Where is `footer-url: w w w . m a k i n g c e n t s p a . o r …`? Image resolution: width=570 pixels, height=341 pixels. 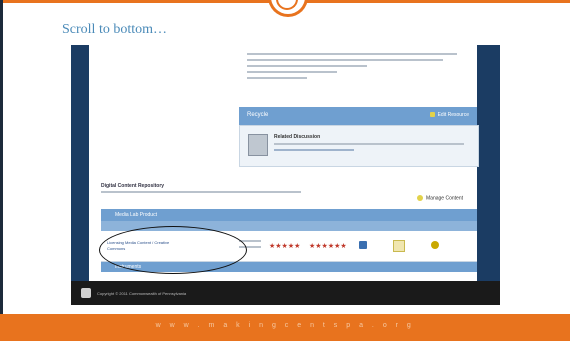 footer-url: w w w . m a k i n g c e n t s p a . o r … is located at coordinates (285, 325).